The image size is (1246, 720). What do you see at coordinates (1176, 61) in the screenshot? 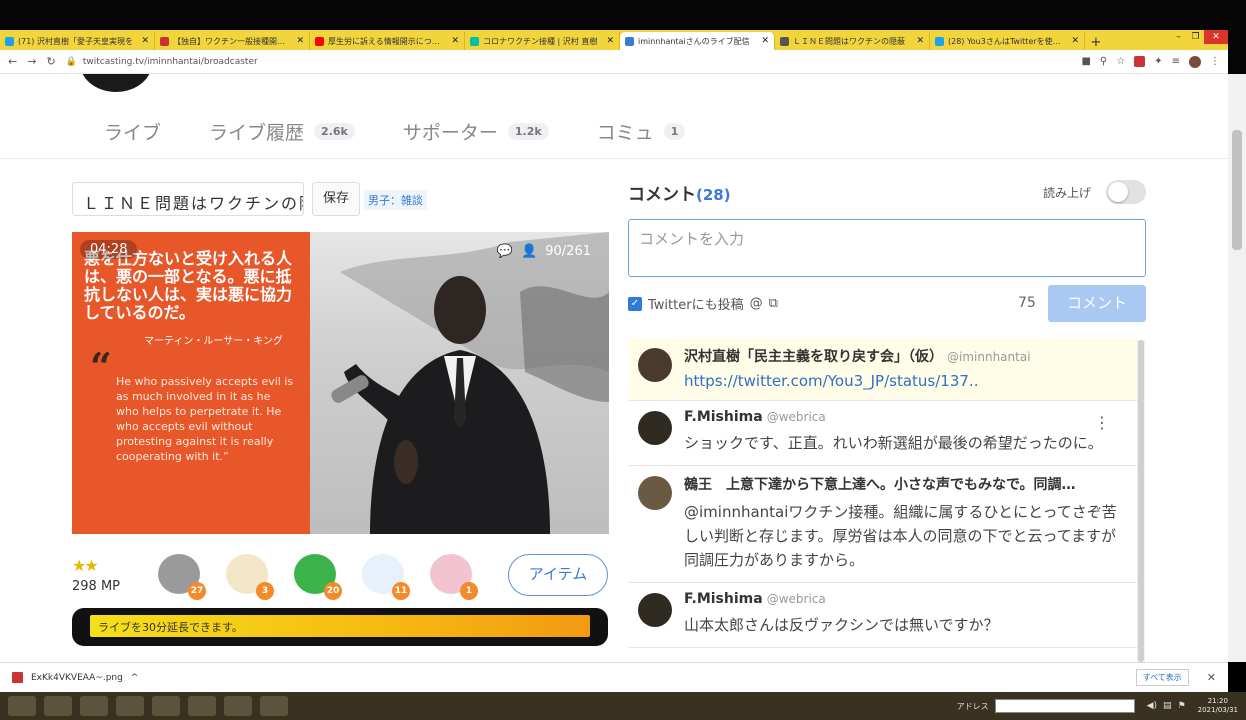
I see `reading-list-icon: ≡` at bounding box center [1176, 61].